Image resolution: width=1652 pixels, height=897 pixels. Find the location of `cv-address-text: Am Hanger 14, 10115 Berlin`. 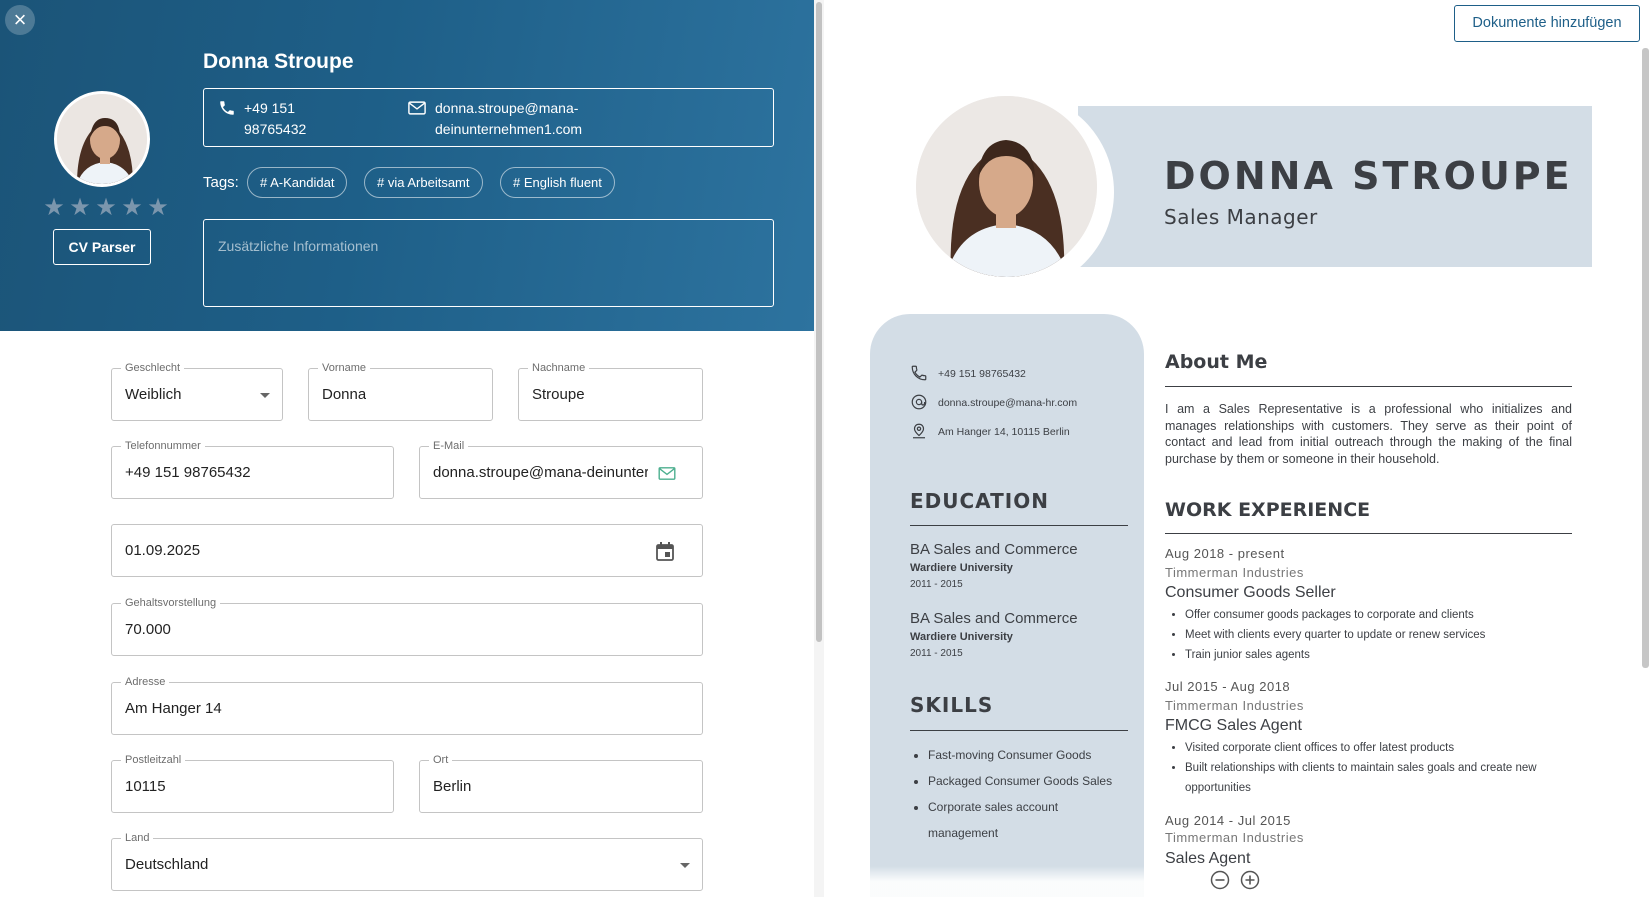

cv-address-text: Am Hanger 14, 10115 Berlin is located at coordinates (1004, 432).